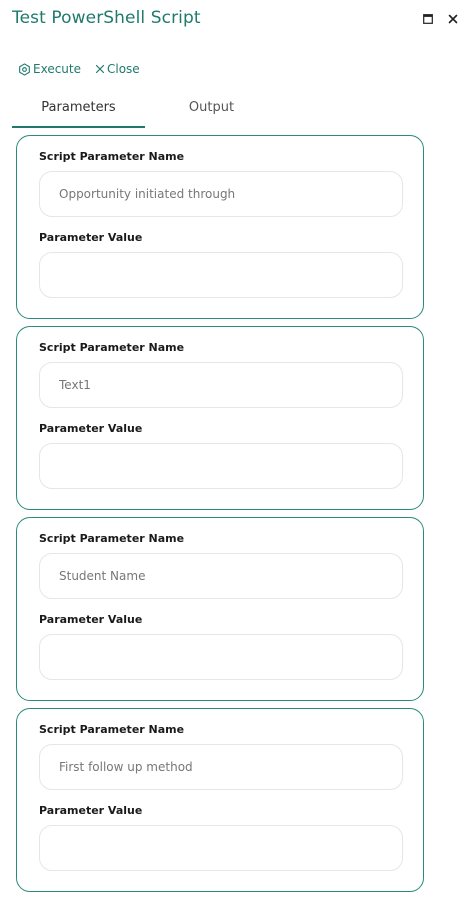  I want to click on execute-button: Execute, so click(49, 69).